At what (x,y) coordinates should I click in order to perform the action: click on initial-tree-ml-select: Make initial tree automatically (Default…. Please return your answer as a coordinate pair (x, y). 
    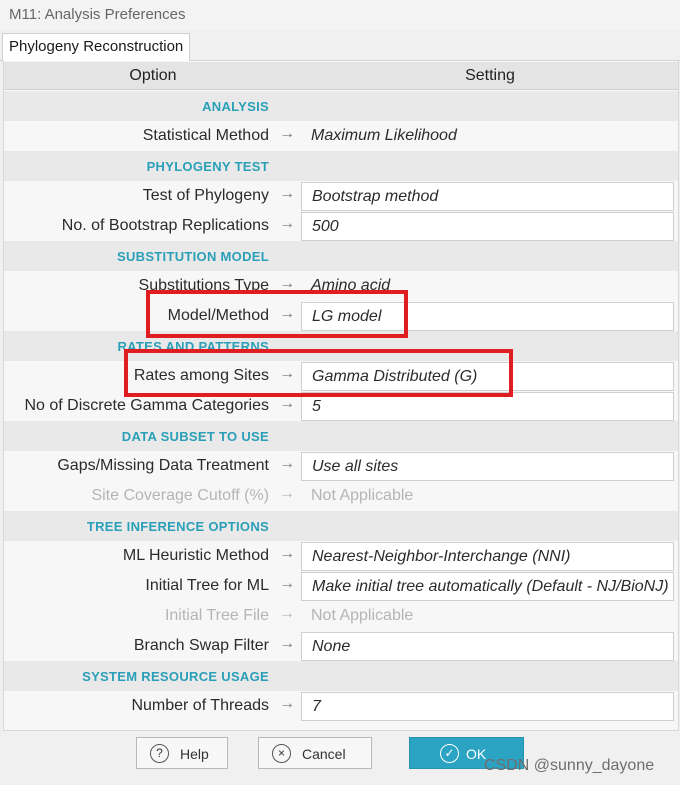
    Looking at the image, I should click on (487, 586).